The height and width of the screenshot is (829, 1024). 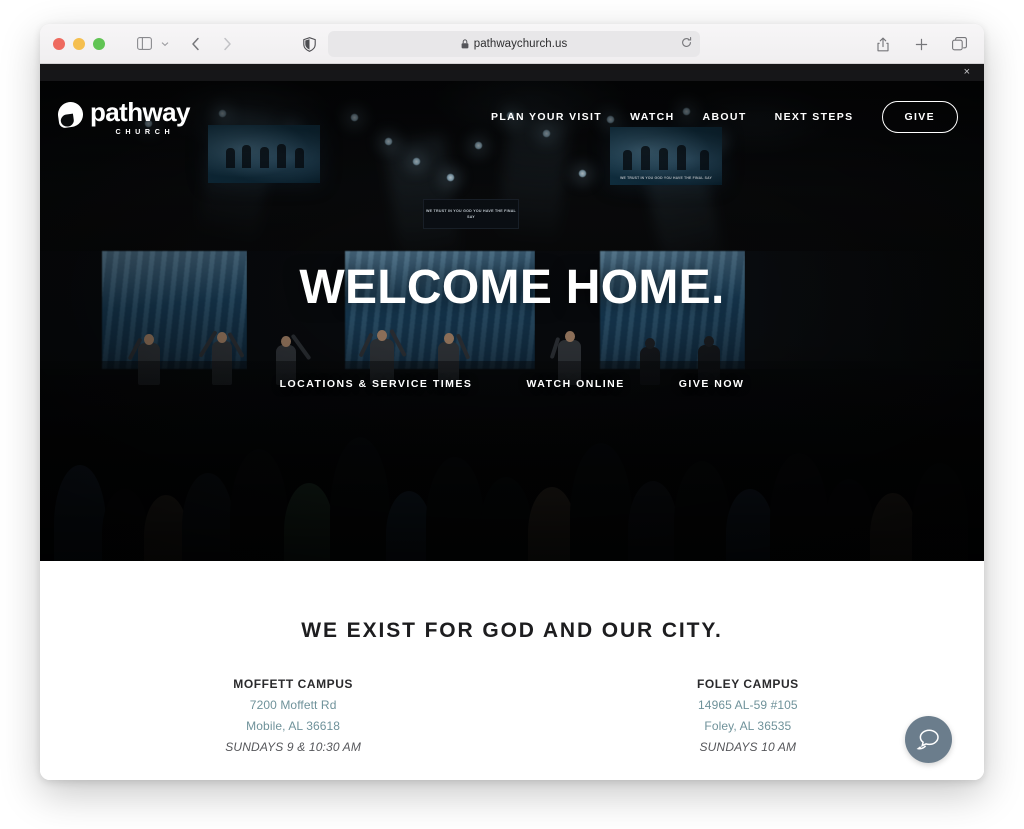 What do you see at coordinates (376, 384) in the screenshot?
I see `cta-locations-service-times: LOCATIONS & SERVICE TIMES` at bounding box center [376, 384].